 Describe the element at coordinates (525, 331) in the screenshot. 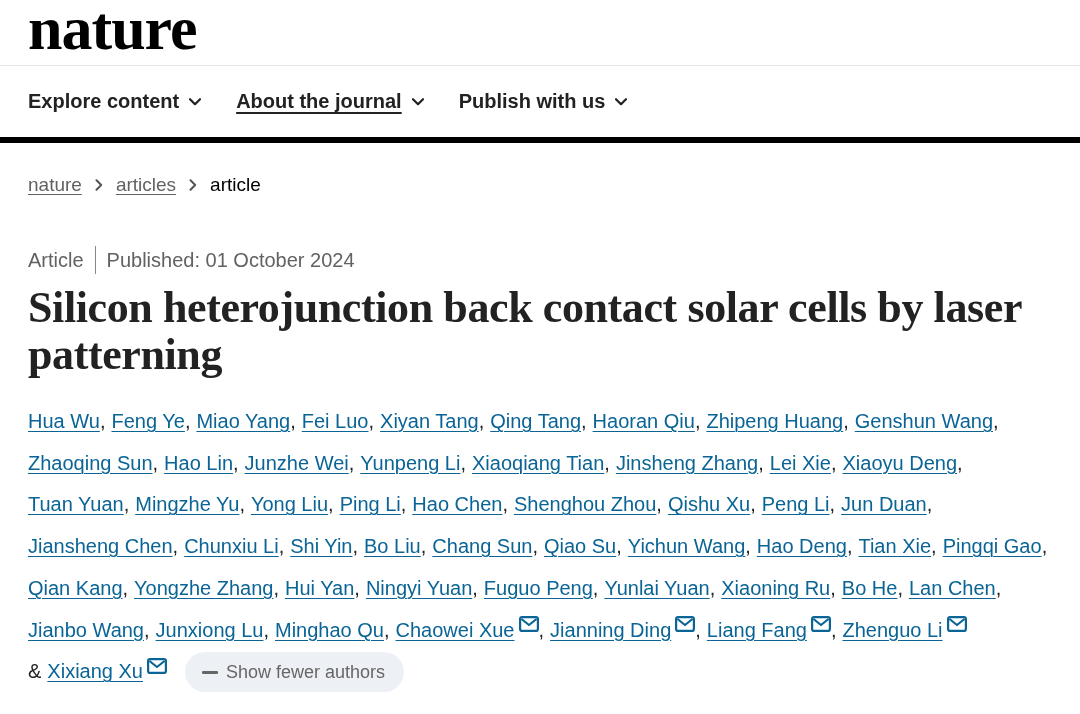

I see `article-title: Silicon heterojunction back contact solar cells by laser patterning` at that location.